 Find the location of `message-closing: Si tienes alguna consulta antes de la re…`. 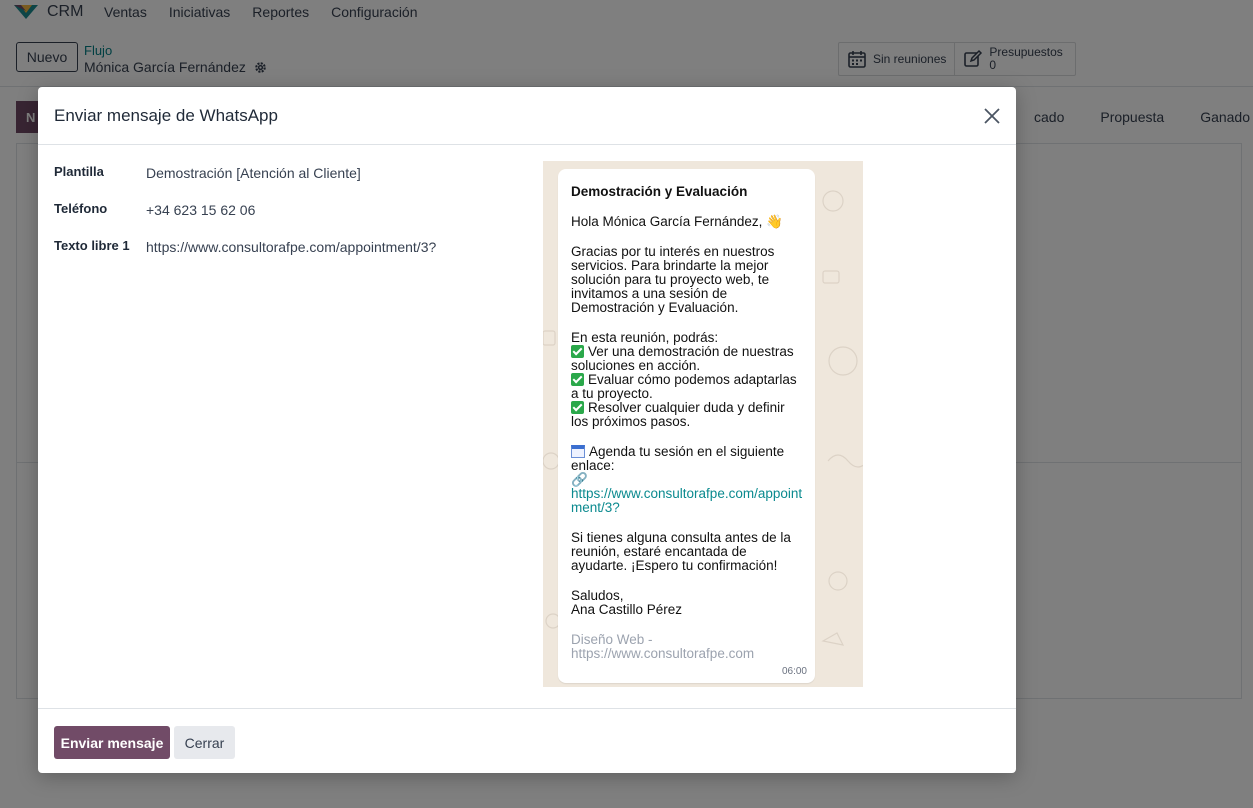

message-closing: Si tienes alguna consulta antes de la re… is located at coordinates (681, 551).